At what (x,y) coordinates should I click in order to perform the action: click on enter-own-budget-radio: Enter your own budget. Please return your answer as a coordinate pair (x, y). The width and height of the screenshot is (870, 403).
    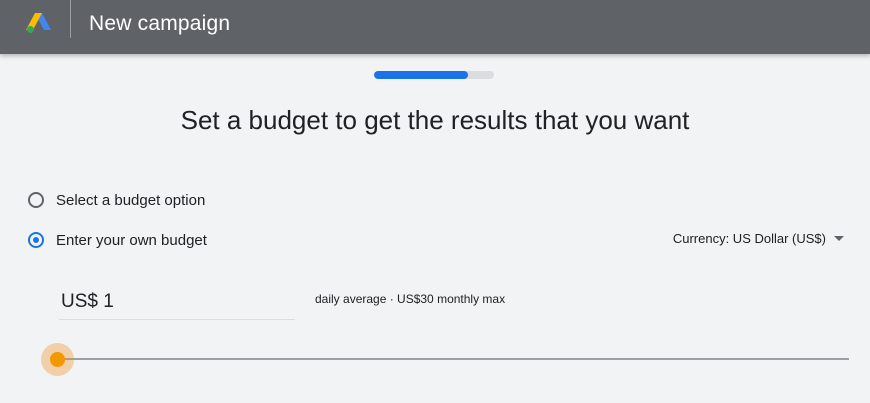
    Looking at the image, I should click on (117, 240).